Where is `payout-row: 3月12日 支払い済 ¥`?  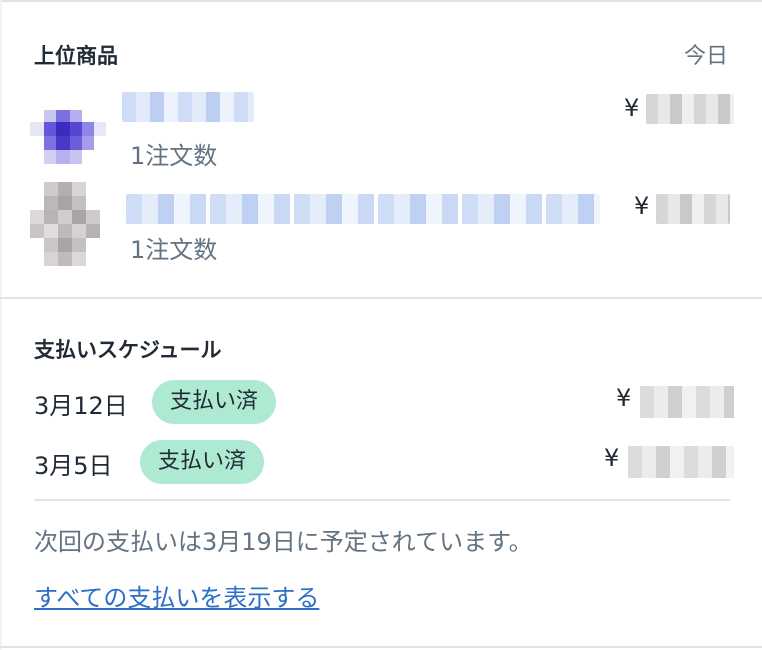 payout-row: 3月12日 支払い済 ¥ is located at coordinates (381, 403).